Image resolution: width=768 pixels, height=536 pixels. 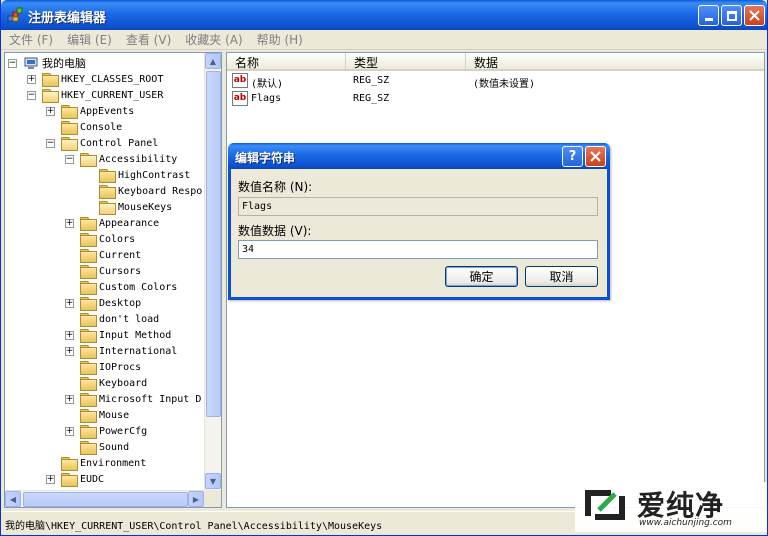 I want to click on tree-node: Current, so click(x=103, y=255).